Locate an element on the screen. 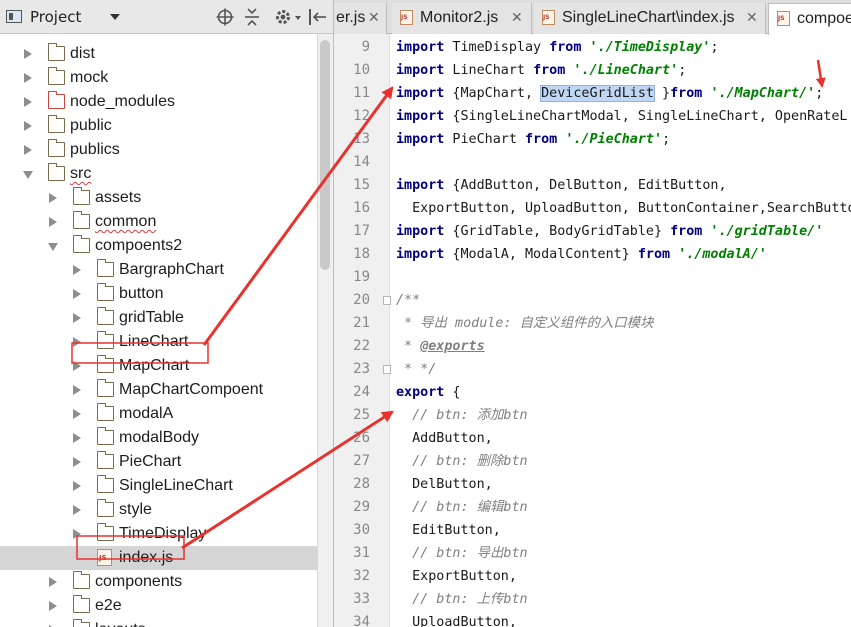 The height and width of the screenshot is (627, 851). code-line: import PieChart from './PieChart'; is located at coordinates (533, 139).